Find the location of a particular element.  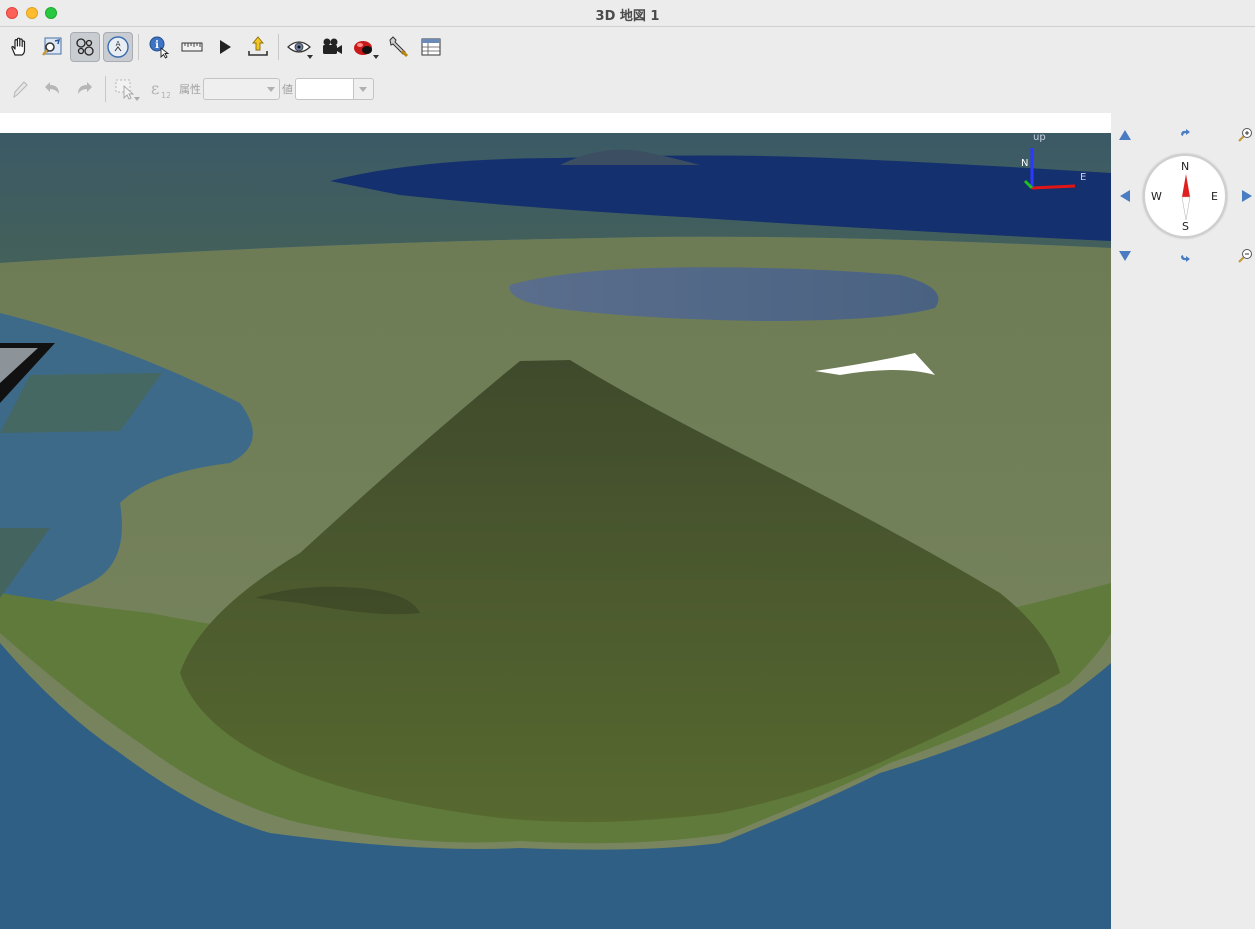

video-button is located at coordinates (332, 47).